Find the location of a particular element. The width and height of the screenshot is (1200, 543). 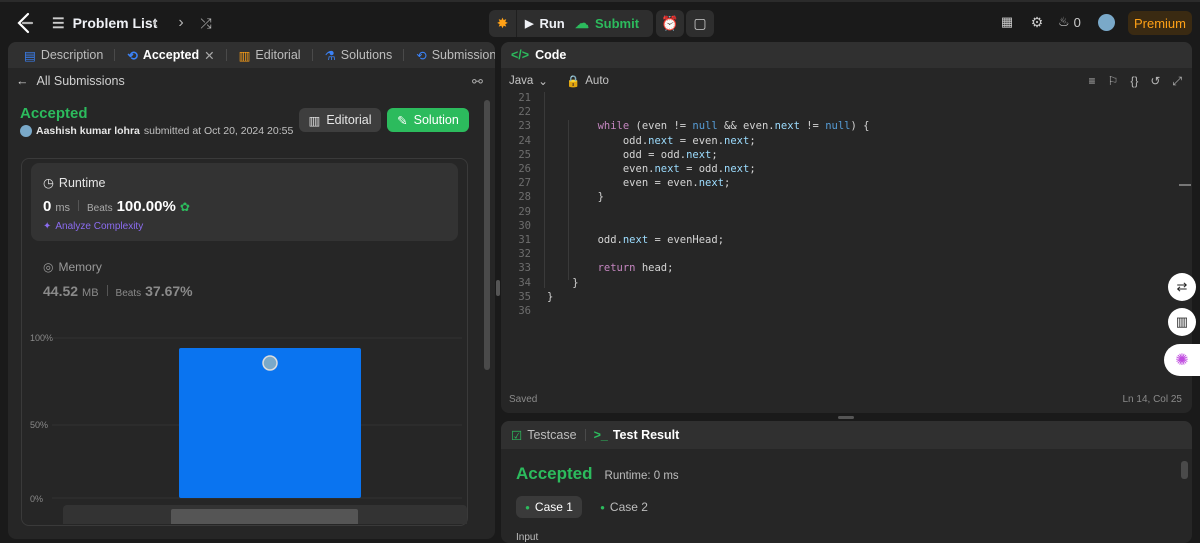

code-actions: ≡ ⚐ {} ↺ ⤢ is located at coordinates (1135, 81).